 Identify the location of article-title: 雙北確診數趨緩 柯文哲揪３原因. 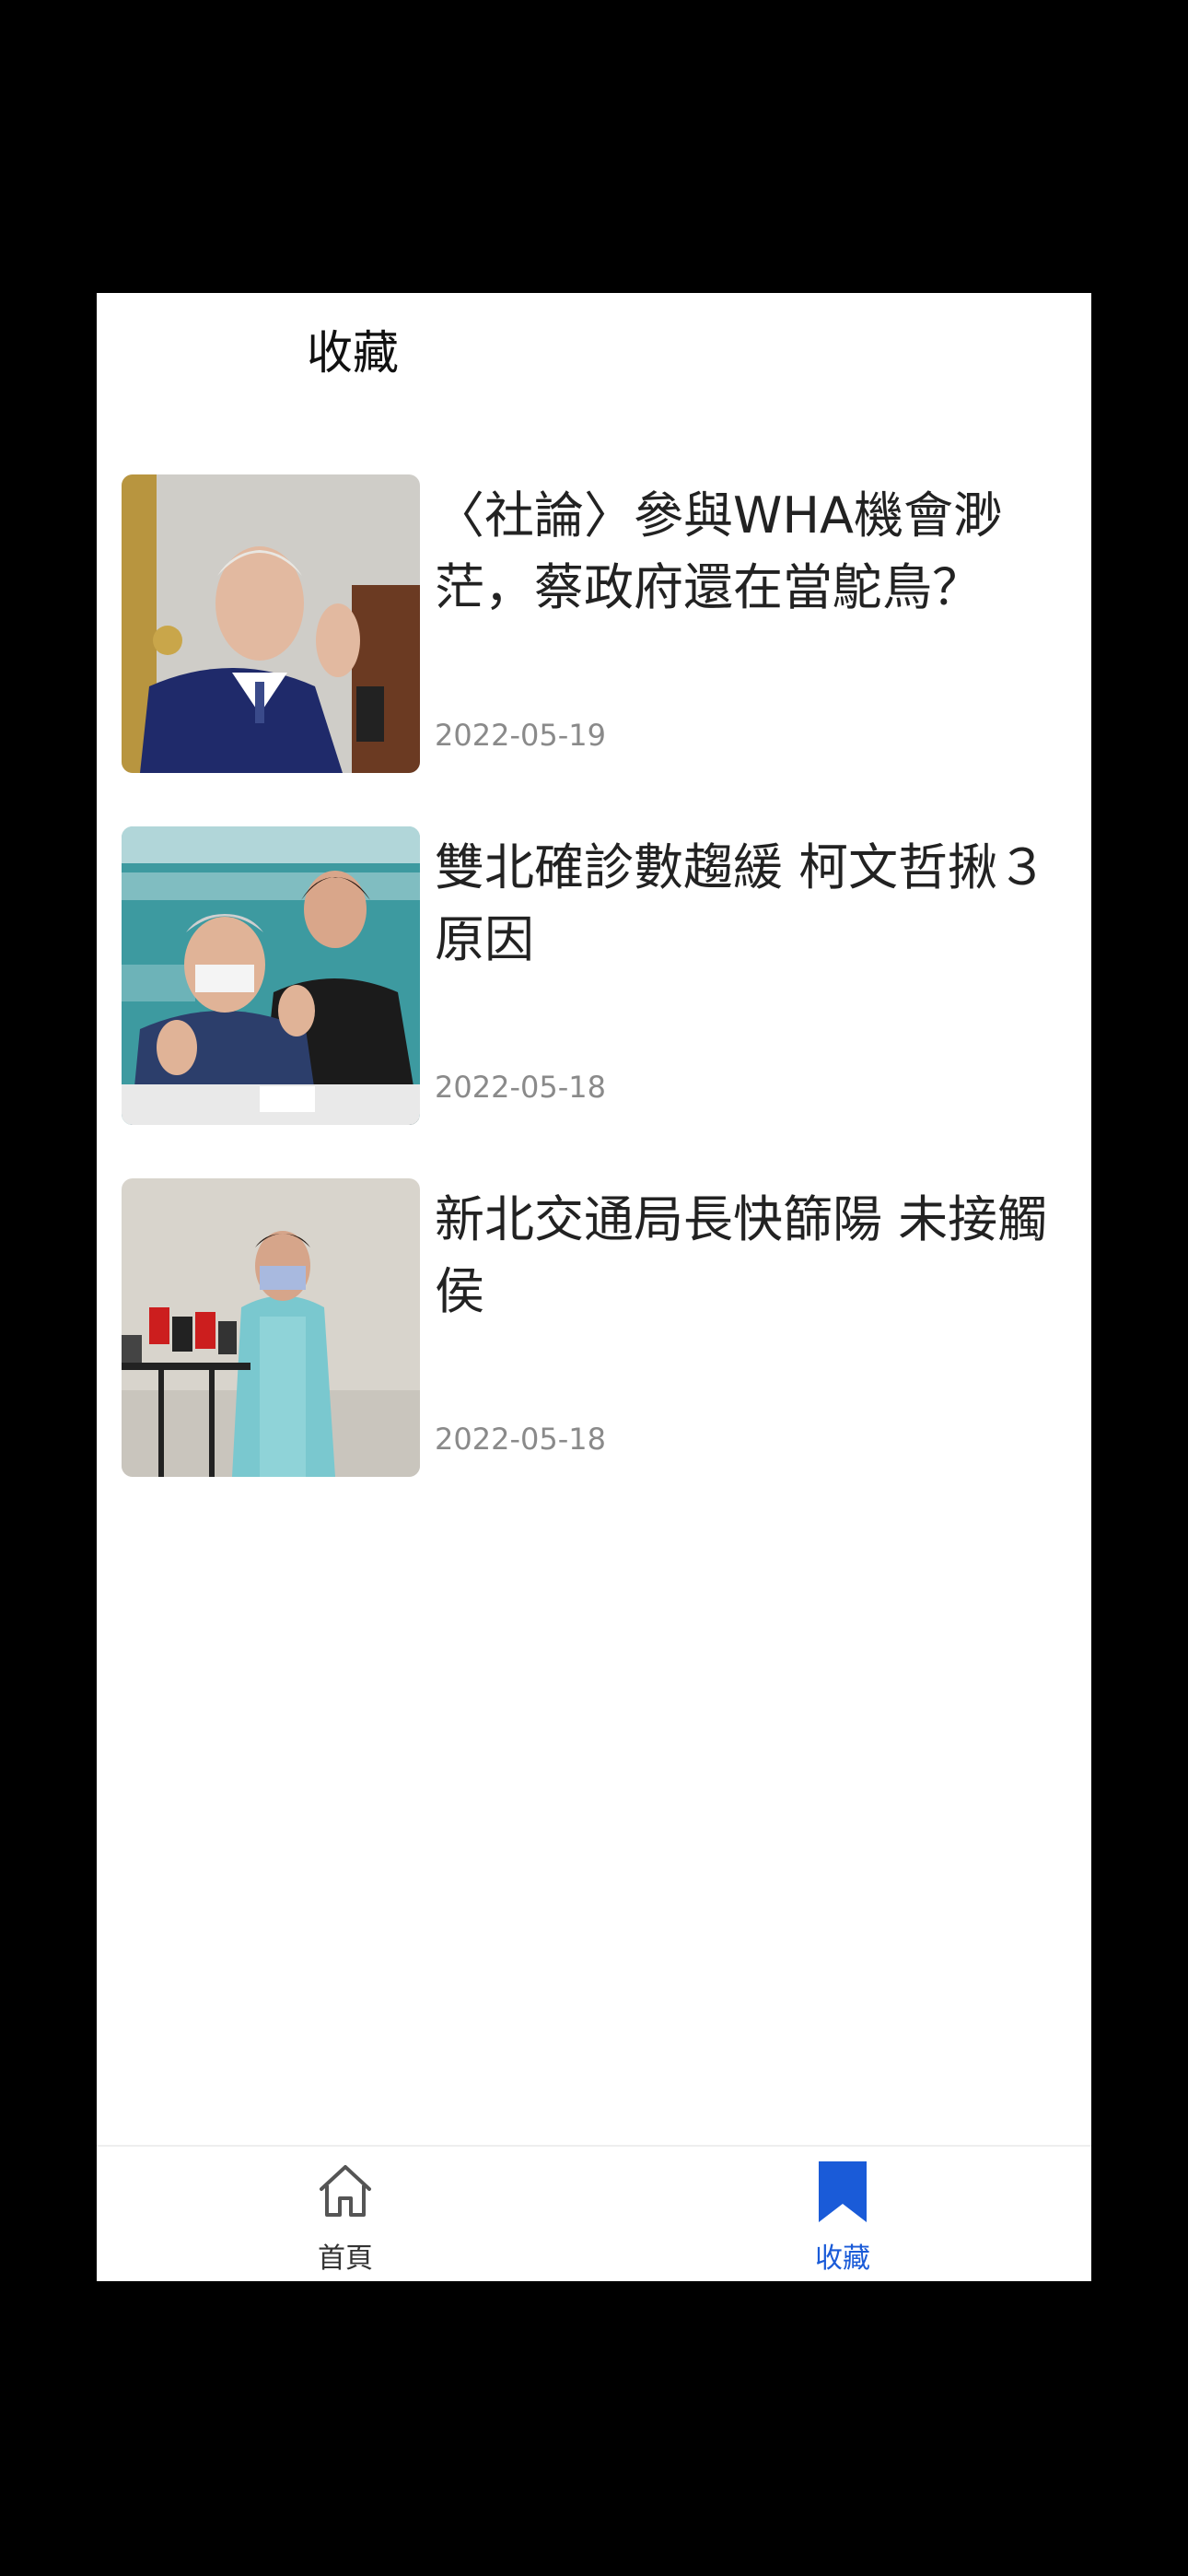
(748, 904).